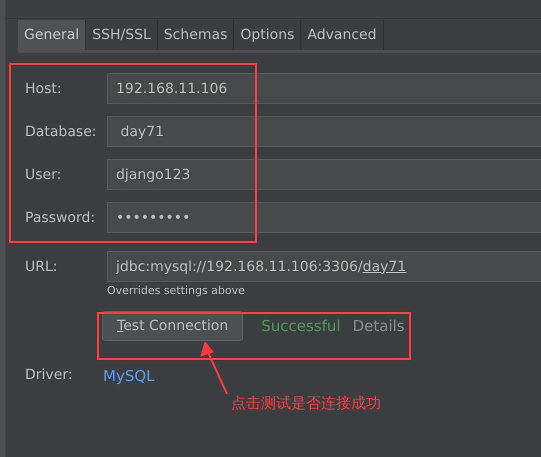  I want to click on annotation-text: 点击测试是否连接成功, so click(306, 403).